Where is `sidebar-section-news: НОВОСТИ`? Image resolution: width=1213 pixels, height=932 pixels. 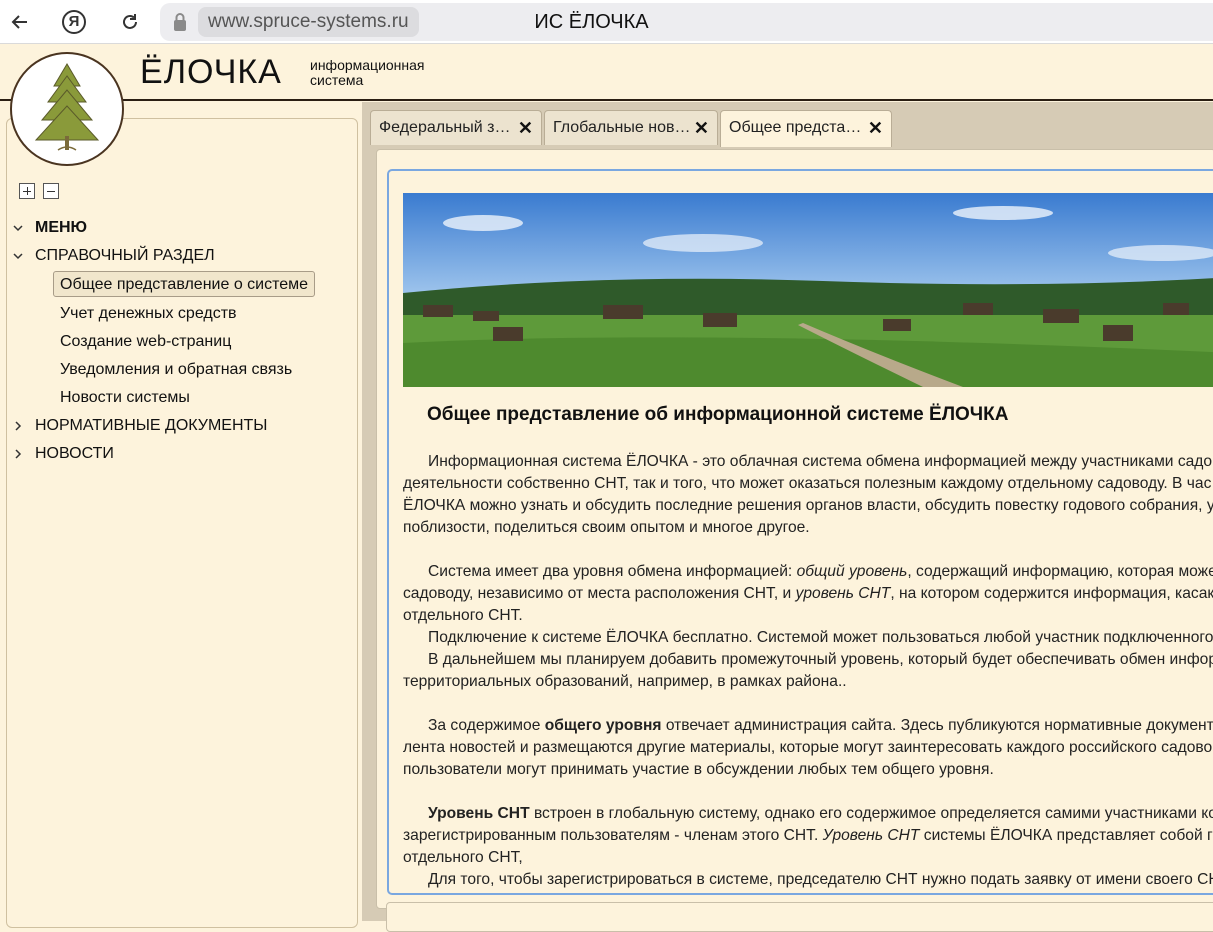
sidebar-section-news: НОВОСТИ is located at coordinates (60, 454).